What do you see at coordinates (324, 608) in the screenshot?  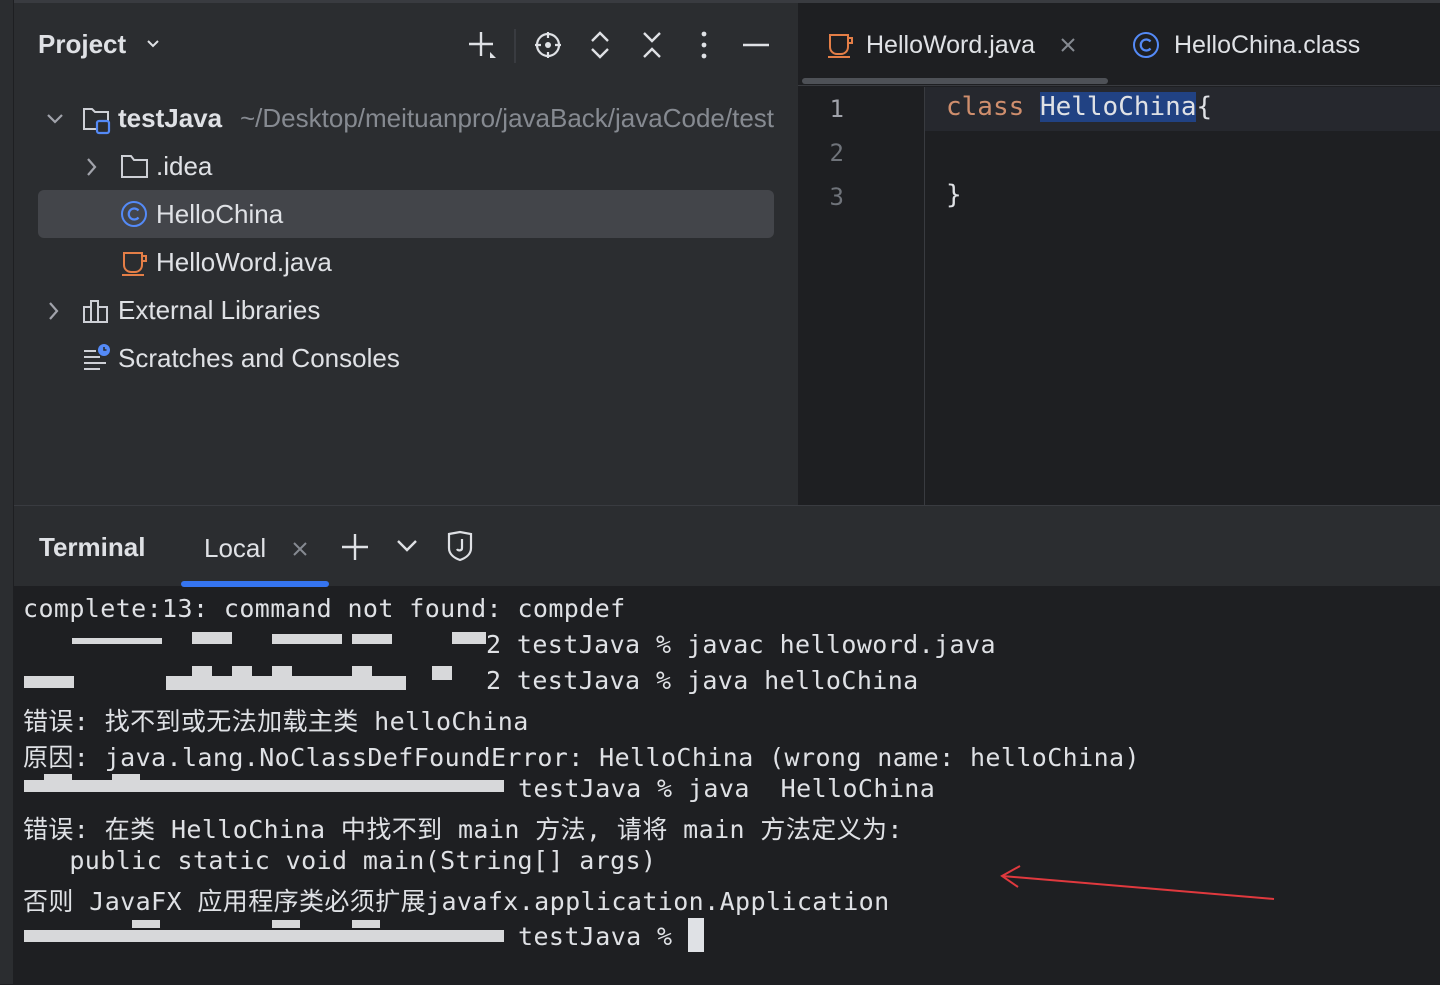 I see `terminal-line: complete:13: command not found: compdef` at bounding box center [324, 608].